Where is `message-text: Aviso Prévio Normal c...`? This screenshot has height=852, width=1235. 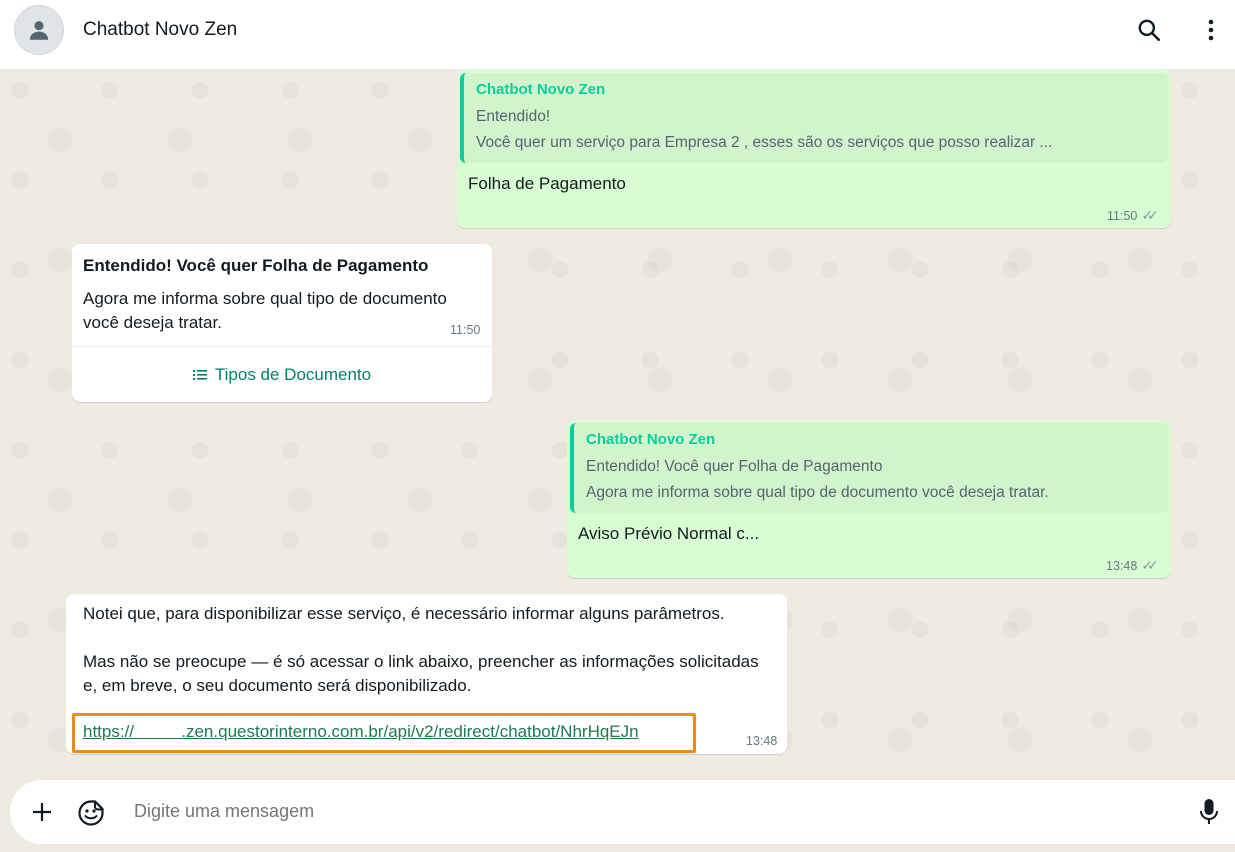 message-text: Aviso Prévio Normal c... is located at coordinates (669, 533).